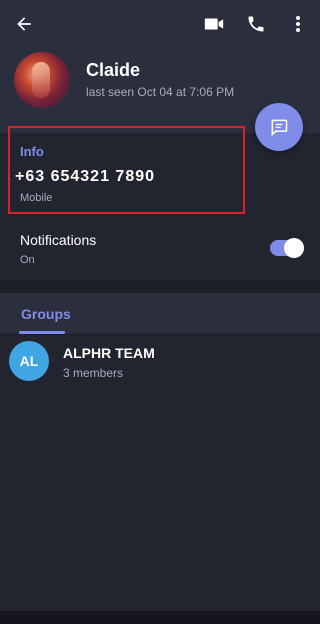  I want to click on tab-groups: Groups, so click(46, 314).